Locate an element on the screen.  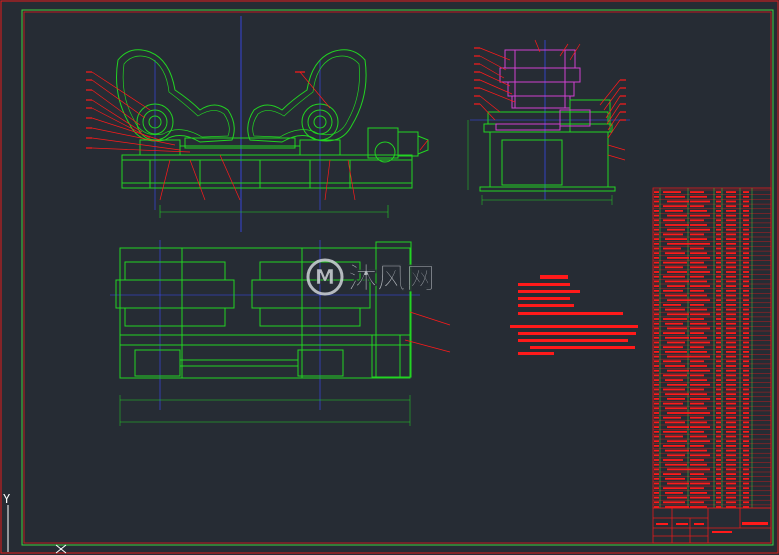
side-view is located at coordinates (548, 122).